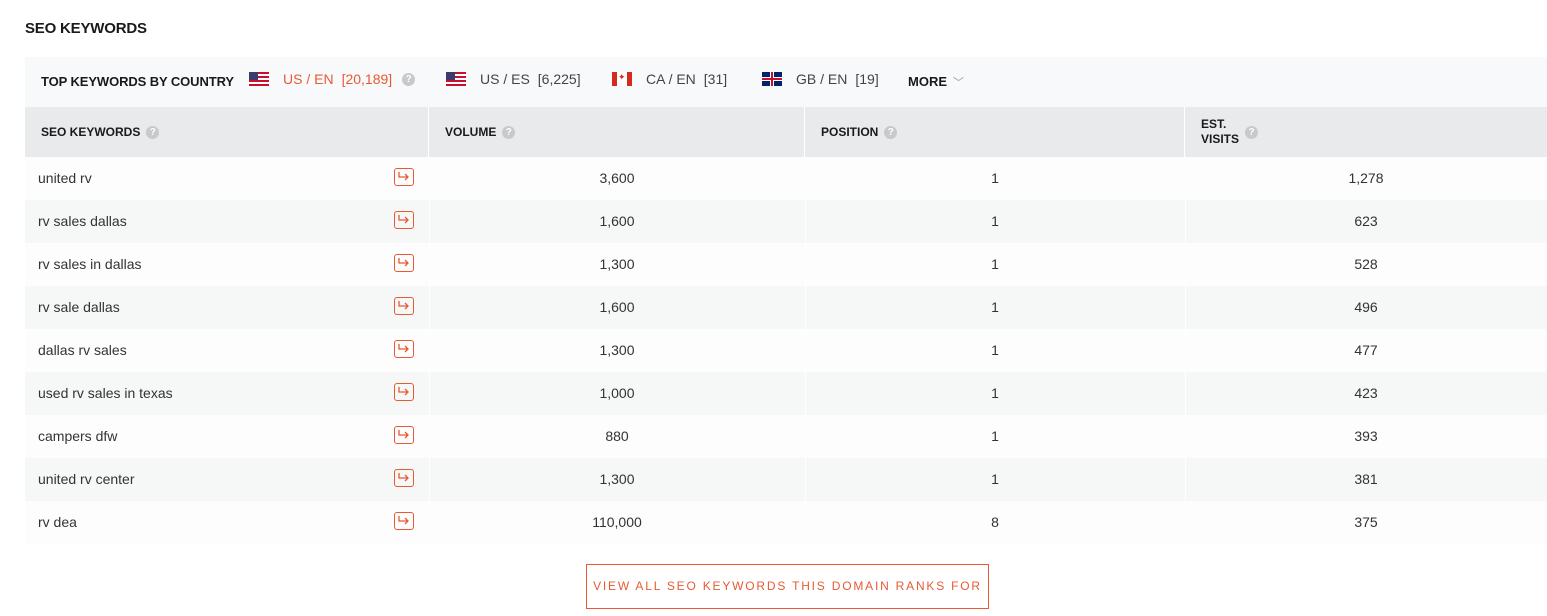 The height and width of the screenshot is (616, 1547). What do you see at coordinates (1366, 307) in the screenshot?
I see `visits-cell: 496` at bounding box center [1366, 307].